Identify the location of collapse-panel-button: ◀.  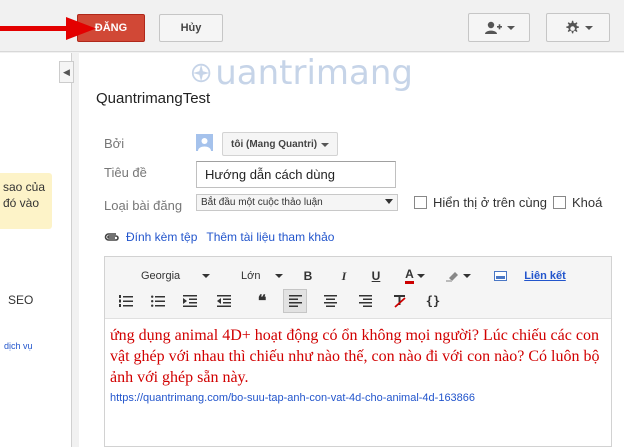
(66, 72).